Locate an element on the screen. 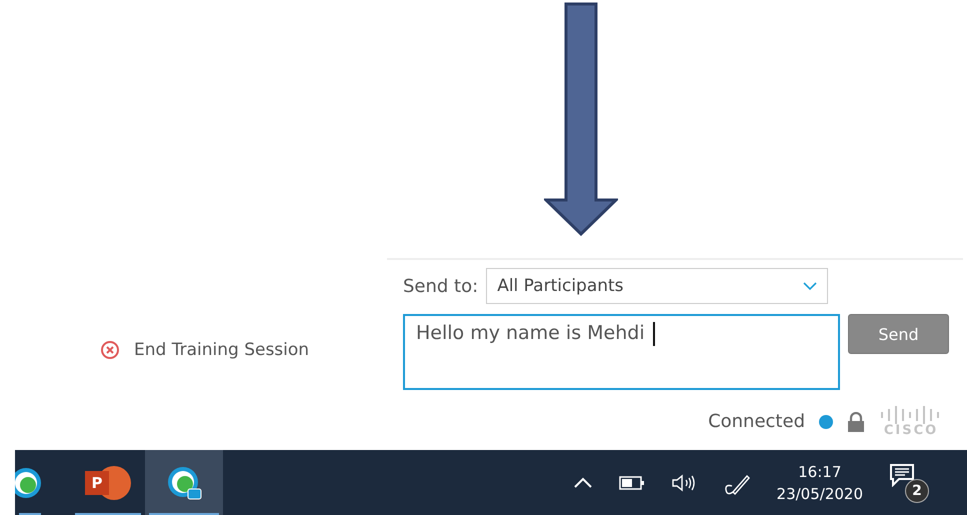 The image size is (967, 515). taskbar-app is located at coordinates (184, 482).